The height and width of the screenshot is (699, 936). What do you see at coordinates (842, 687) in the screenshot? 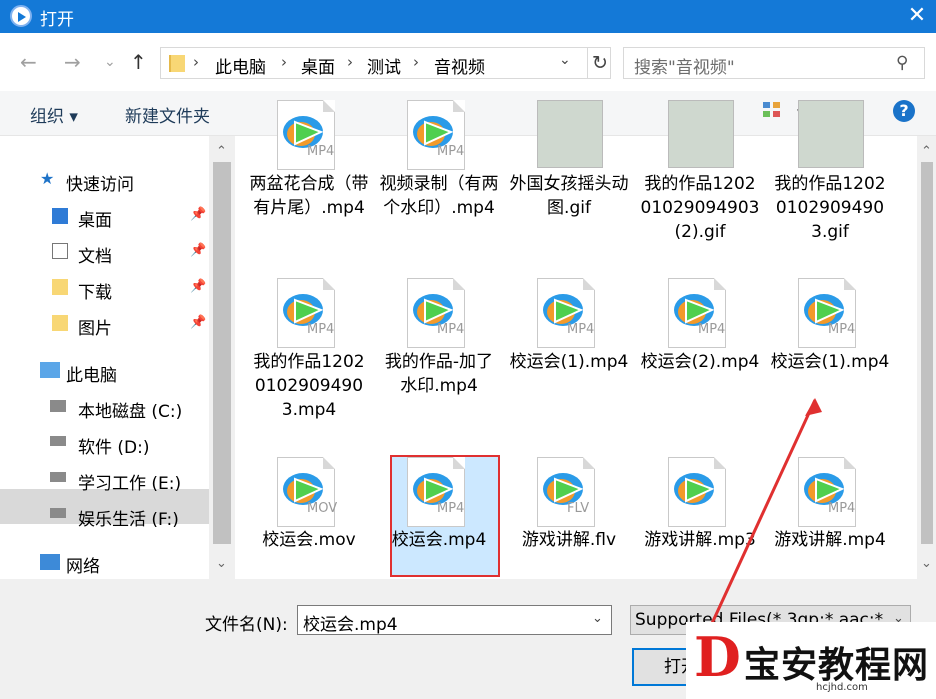
I see `watermark-url: hcjhd.com` at bounding box center [842, 687].